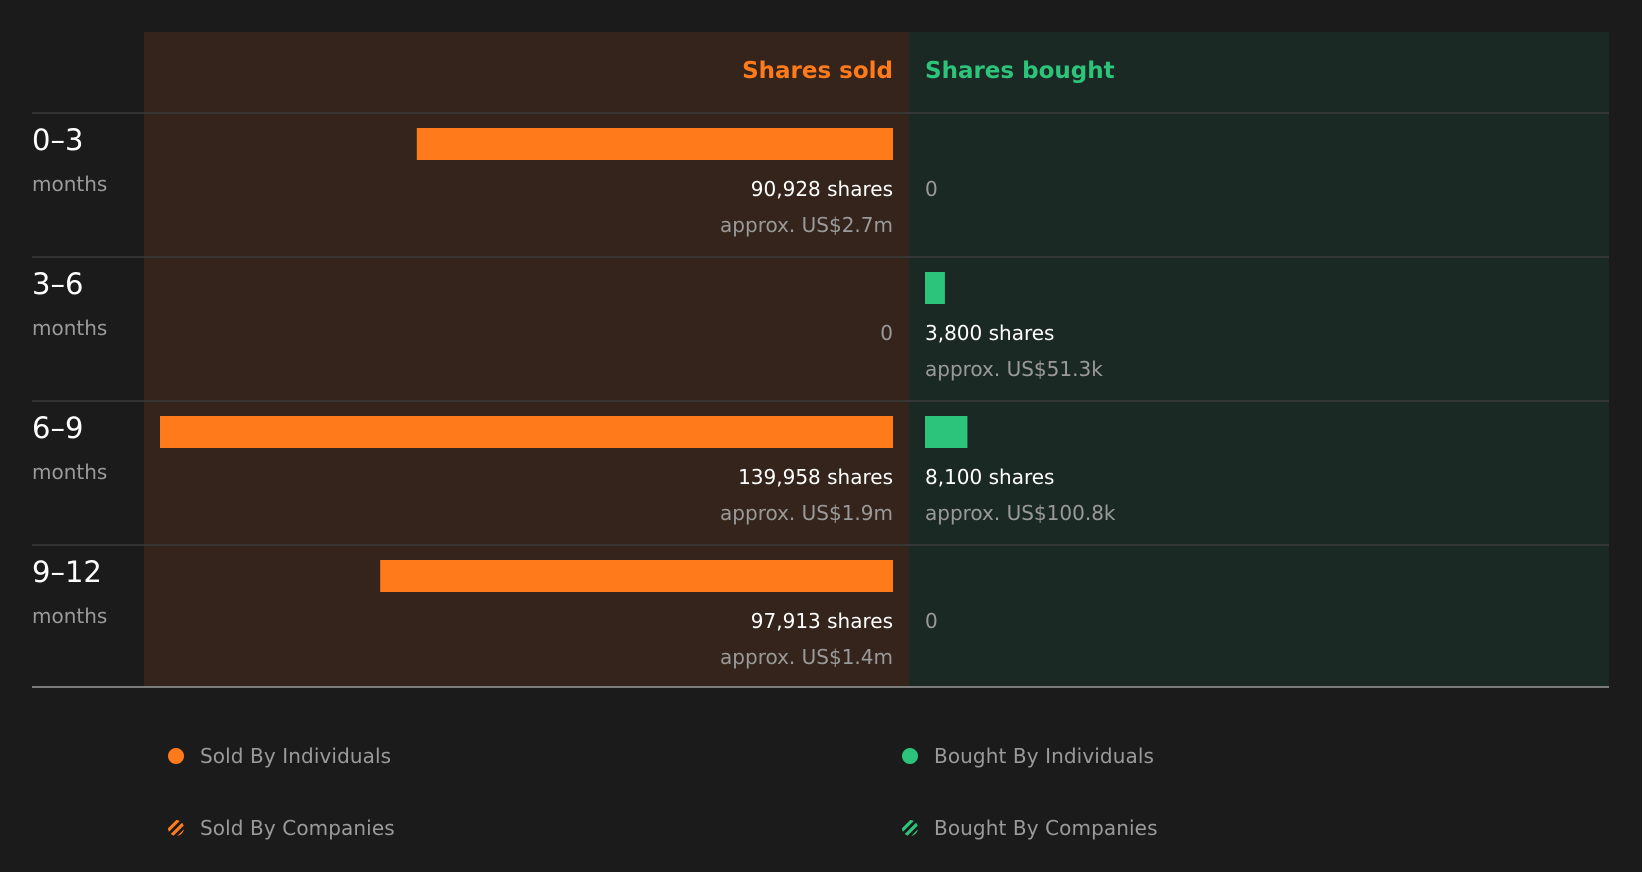 The image size is (1642, 872). I want to click on sold-shares-label: 139,958 shares, so click(815, 477).